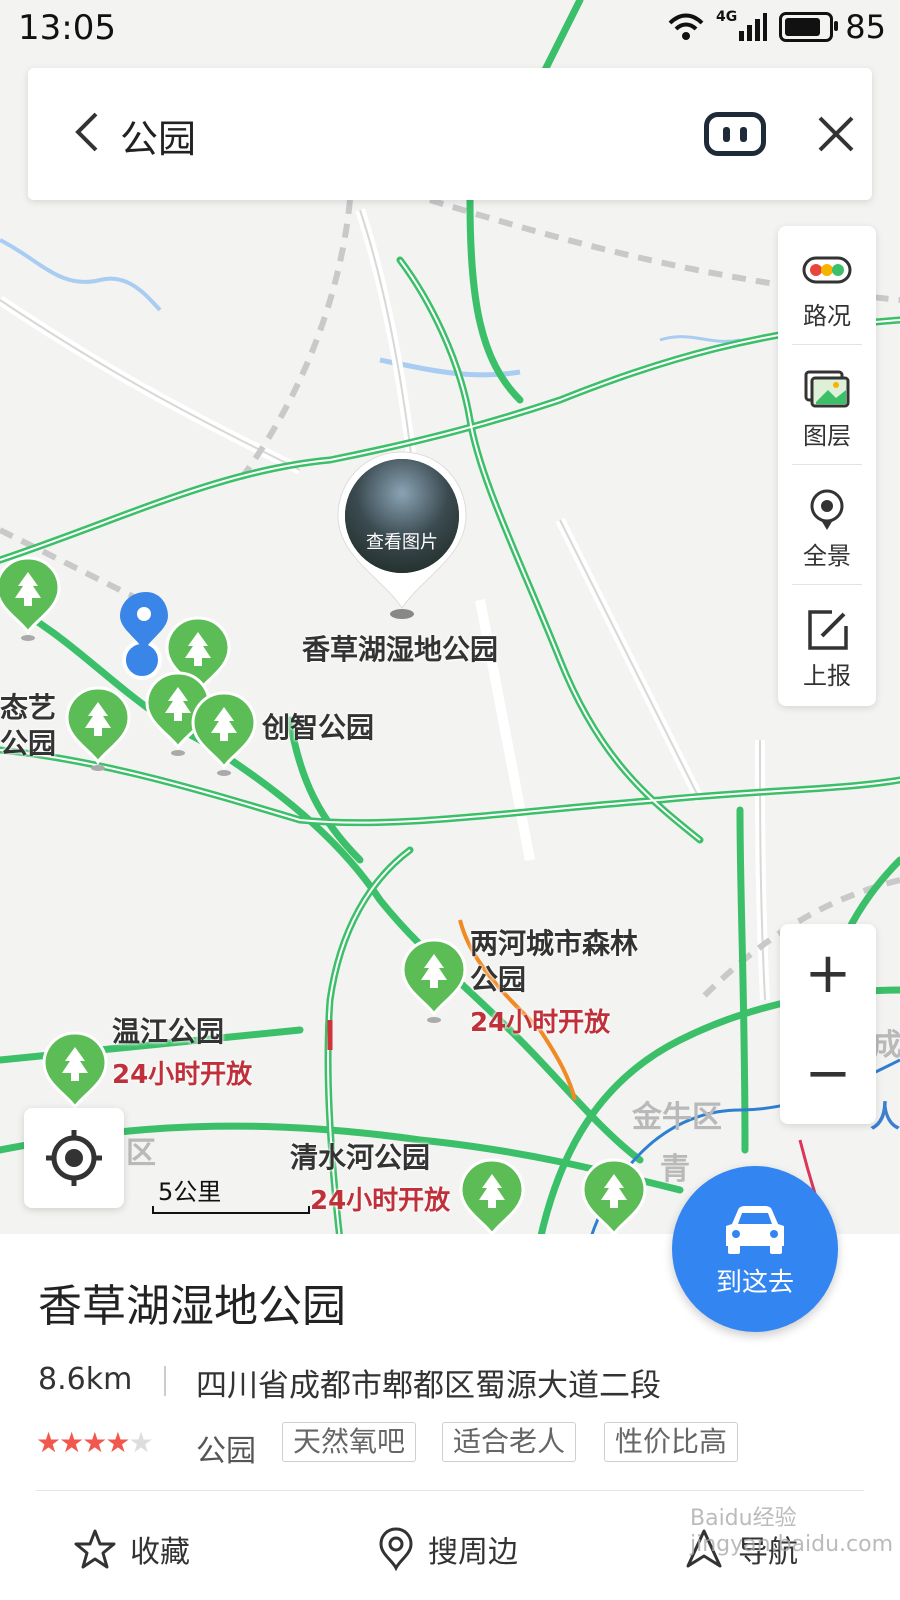  What do you see at coordinates (473, 1552) in the screenshot?
I see `nearby-label: 搜周边` at bounding box center [473, 1552].